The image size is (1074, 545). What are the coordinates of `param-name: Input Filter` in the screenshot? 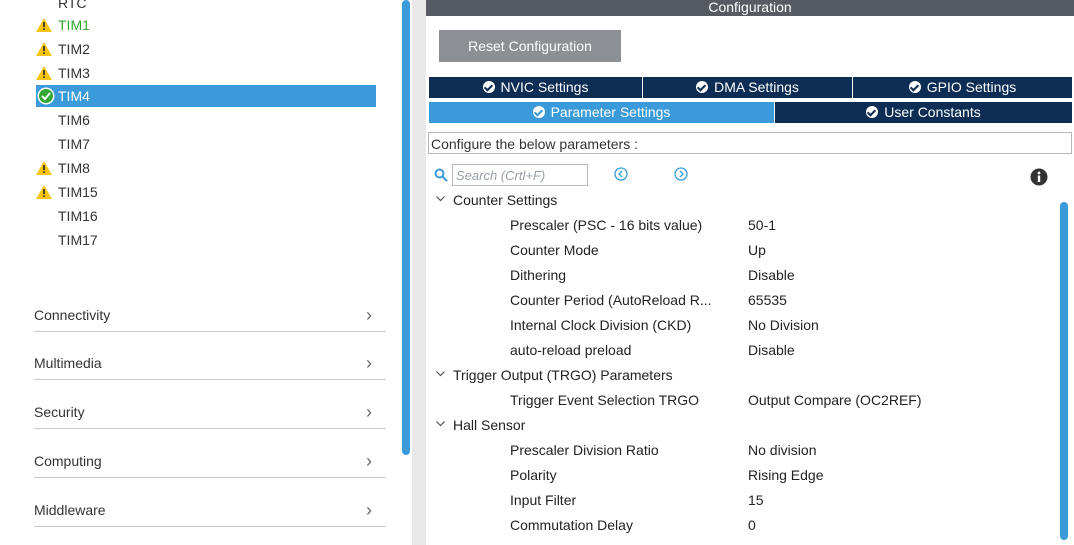 It's located at (543, 500).